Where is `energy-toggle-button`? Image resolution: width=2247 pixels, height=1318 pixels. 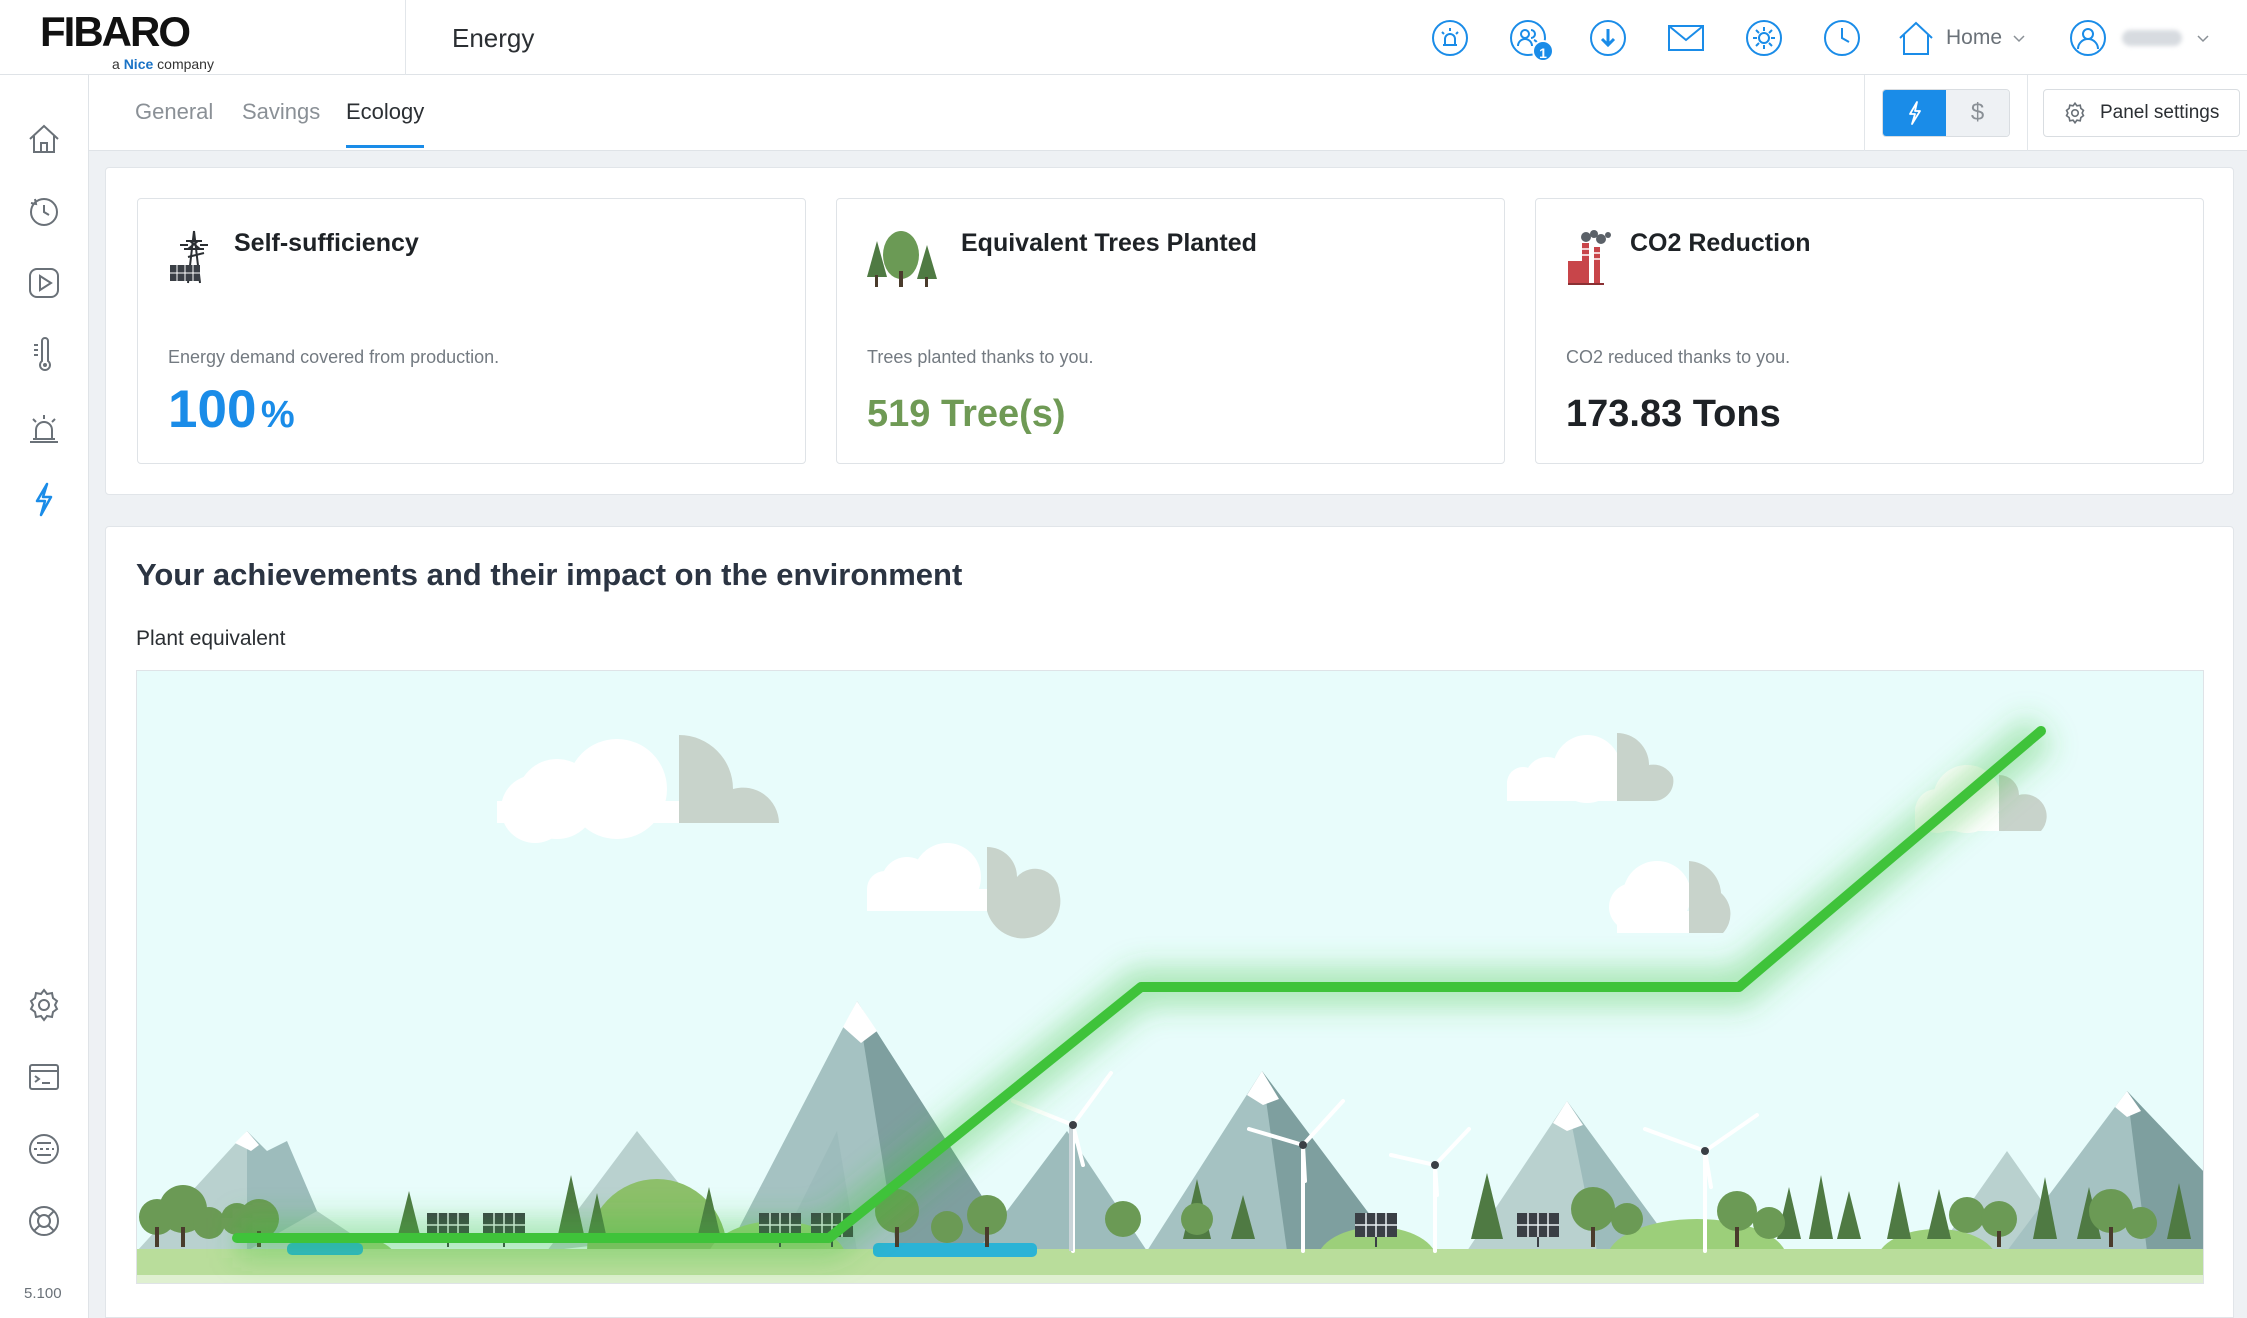 energy-toggle-button is located at coordinates (1914, 113).